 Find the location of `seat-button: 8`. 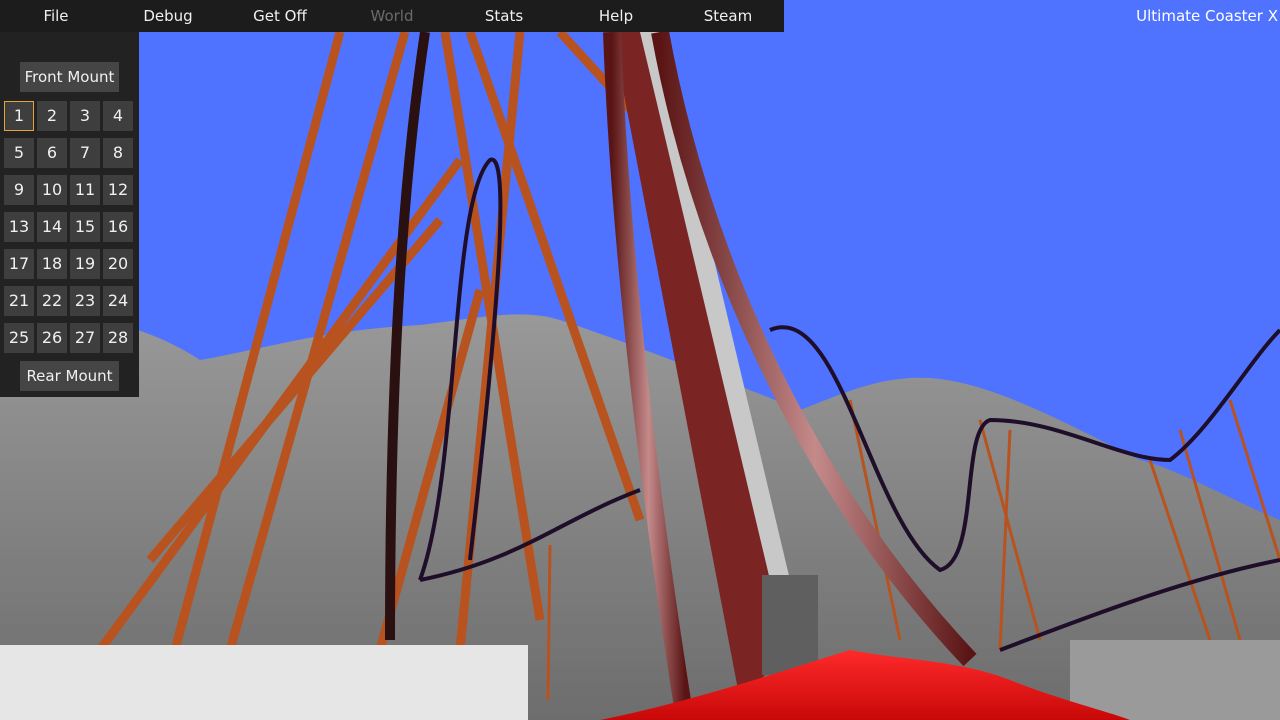

seat-button: 8 is located at coordinates (118, 153).